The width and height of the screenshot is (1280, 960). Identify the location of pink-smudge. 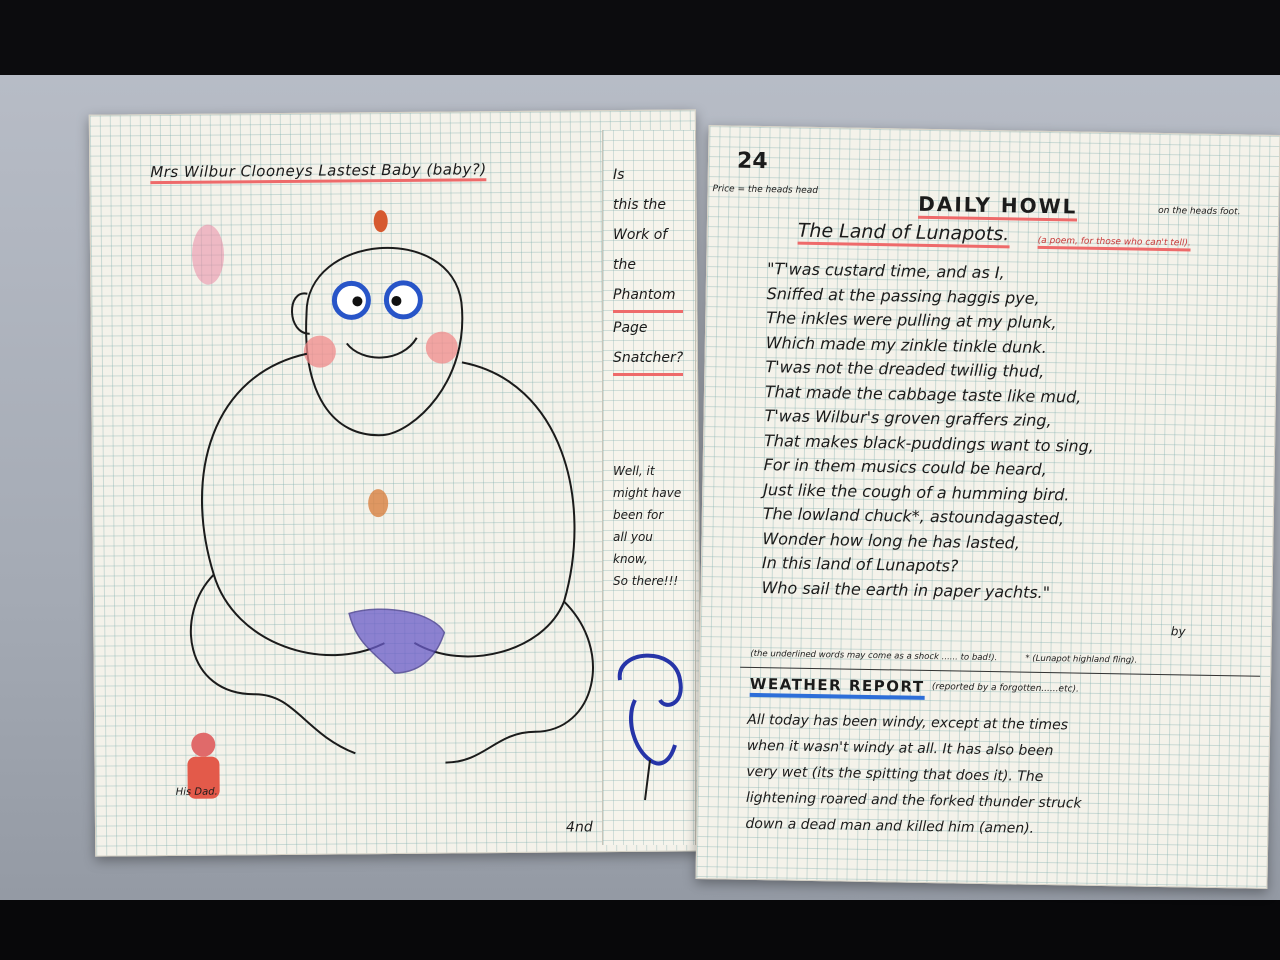
(208, 254).